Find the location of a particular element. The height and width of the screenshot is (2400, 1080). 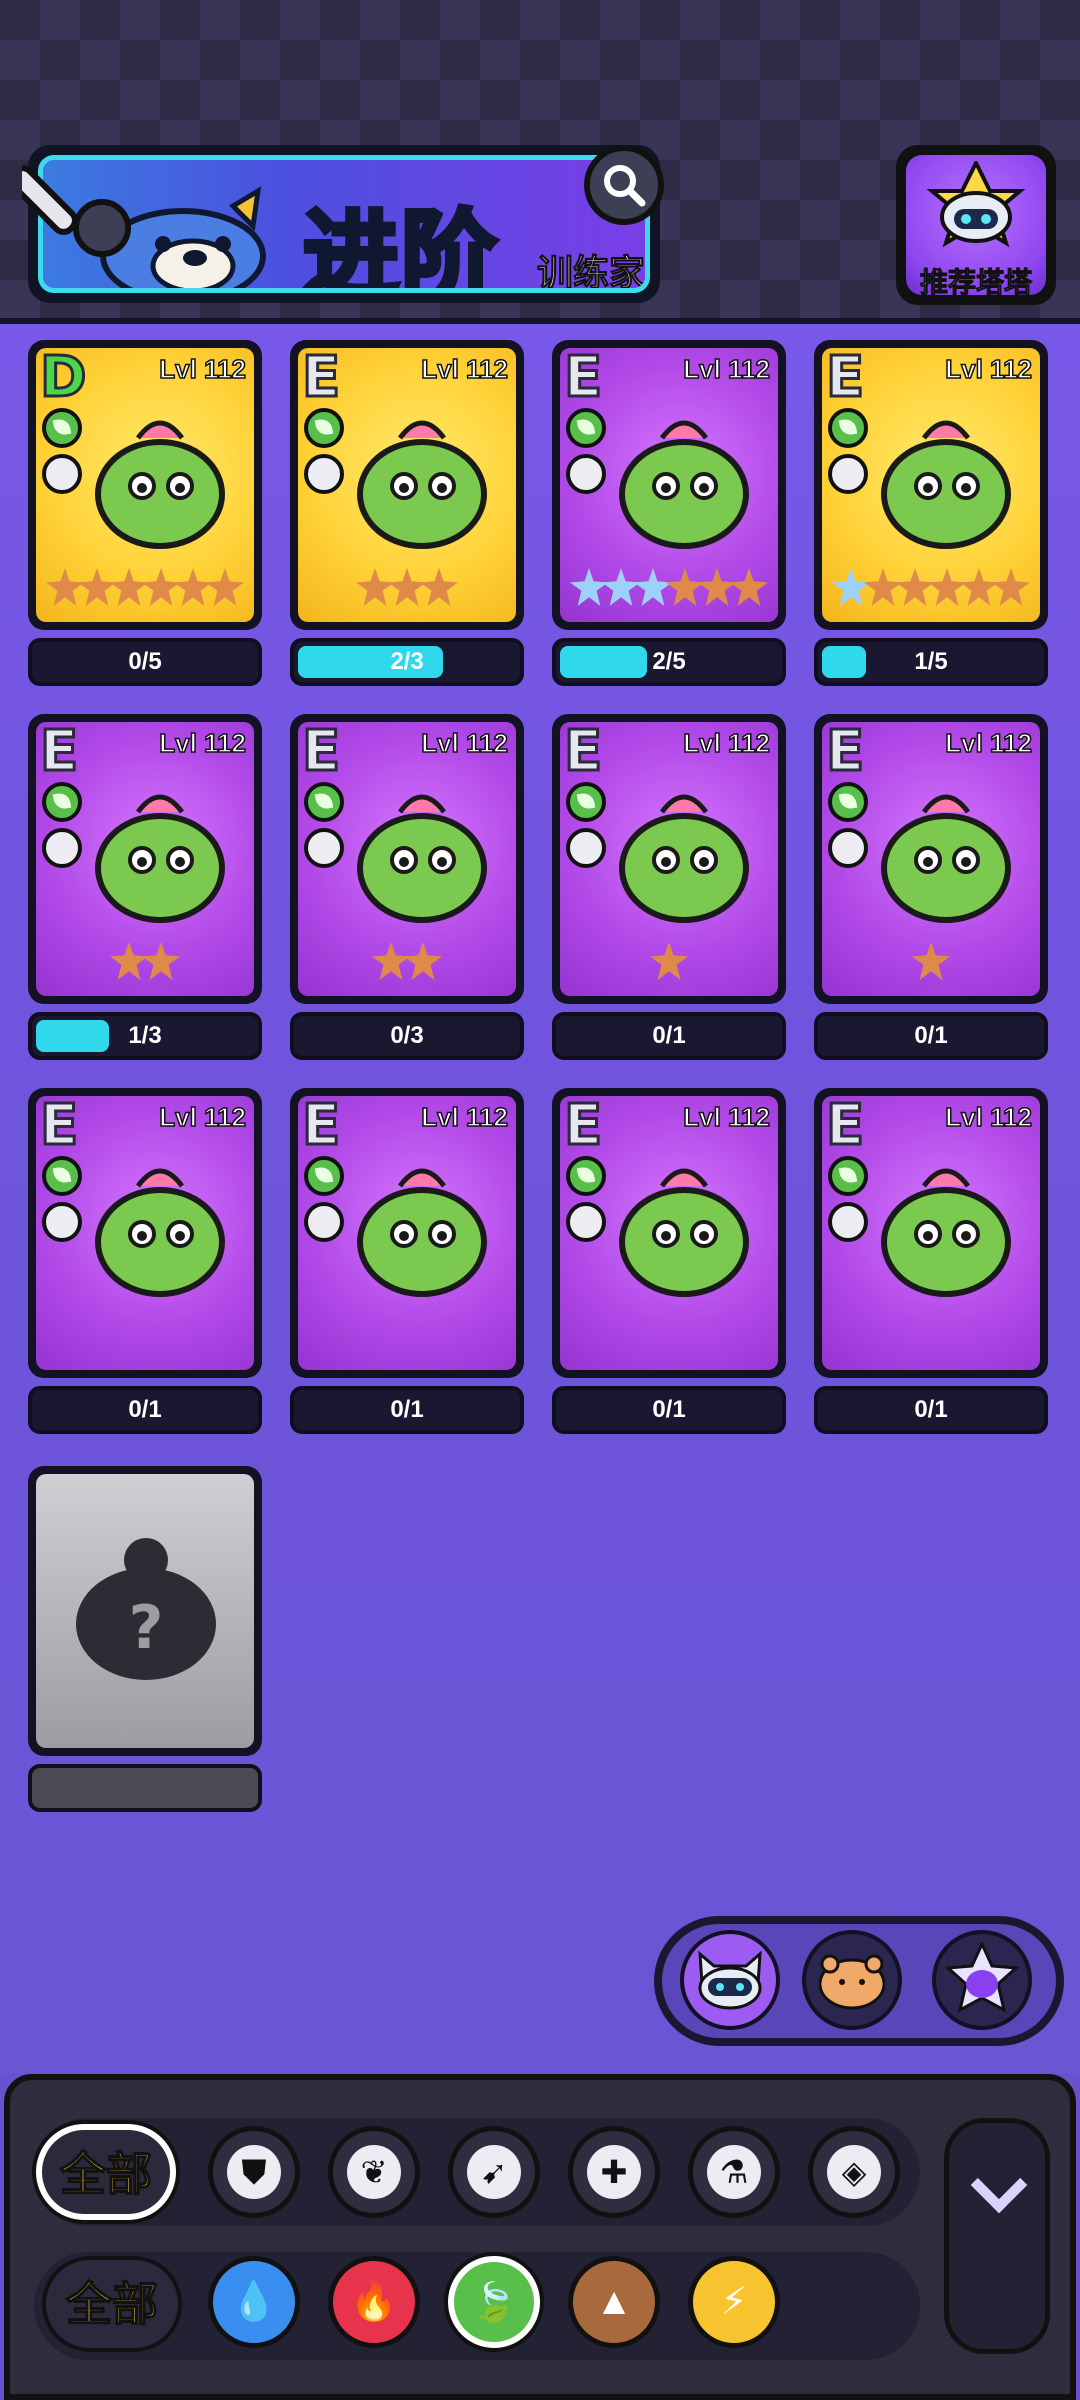

class-filter-cross: ✚ is located at coordinates (614, 2172).